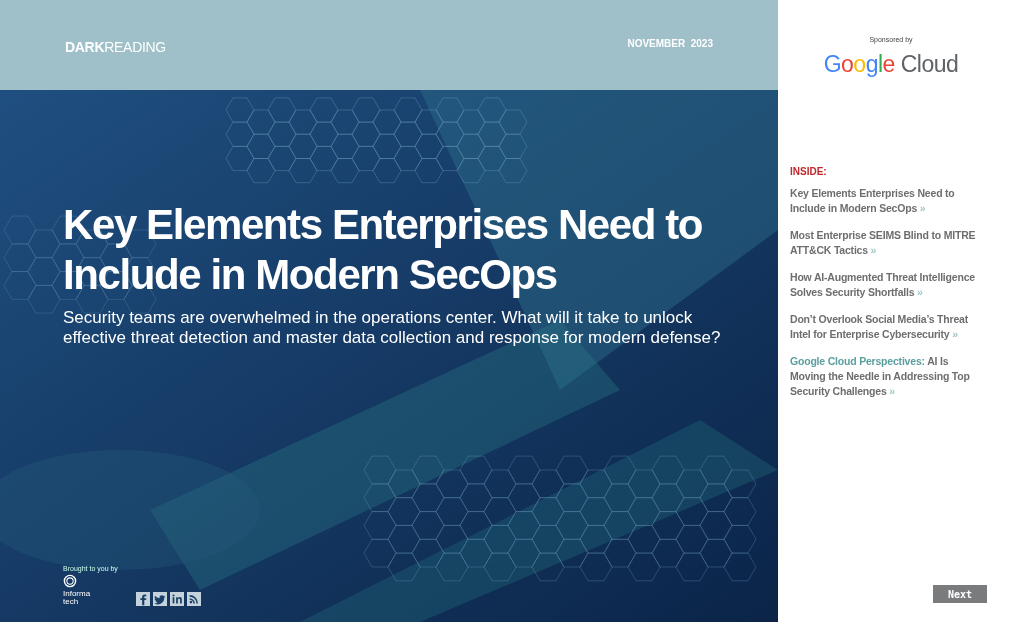 The width and height of the screenshot is (1024, 622). Describe the element at coordinates (808, 171) in the screenshot. I see `section-heading: INSIDE:` at that location.